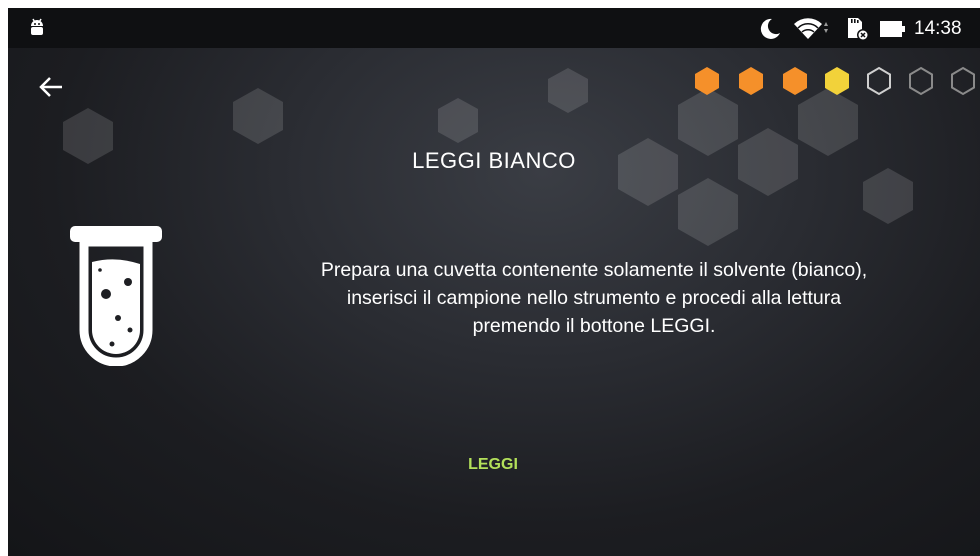 The image size is (980, 556). Describe the element at coordinates (116, 296) in the screenshot. I see `test-tube-icon` at that location.